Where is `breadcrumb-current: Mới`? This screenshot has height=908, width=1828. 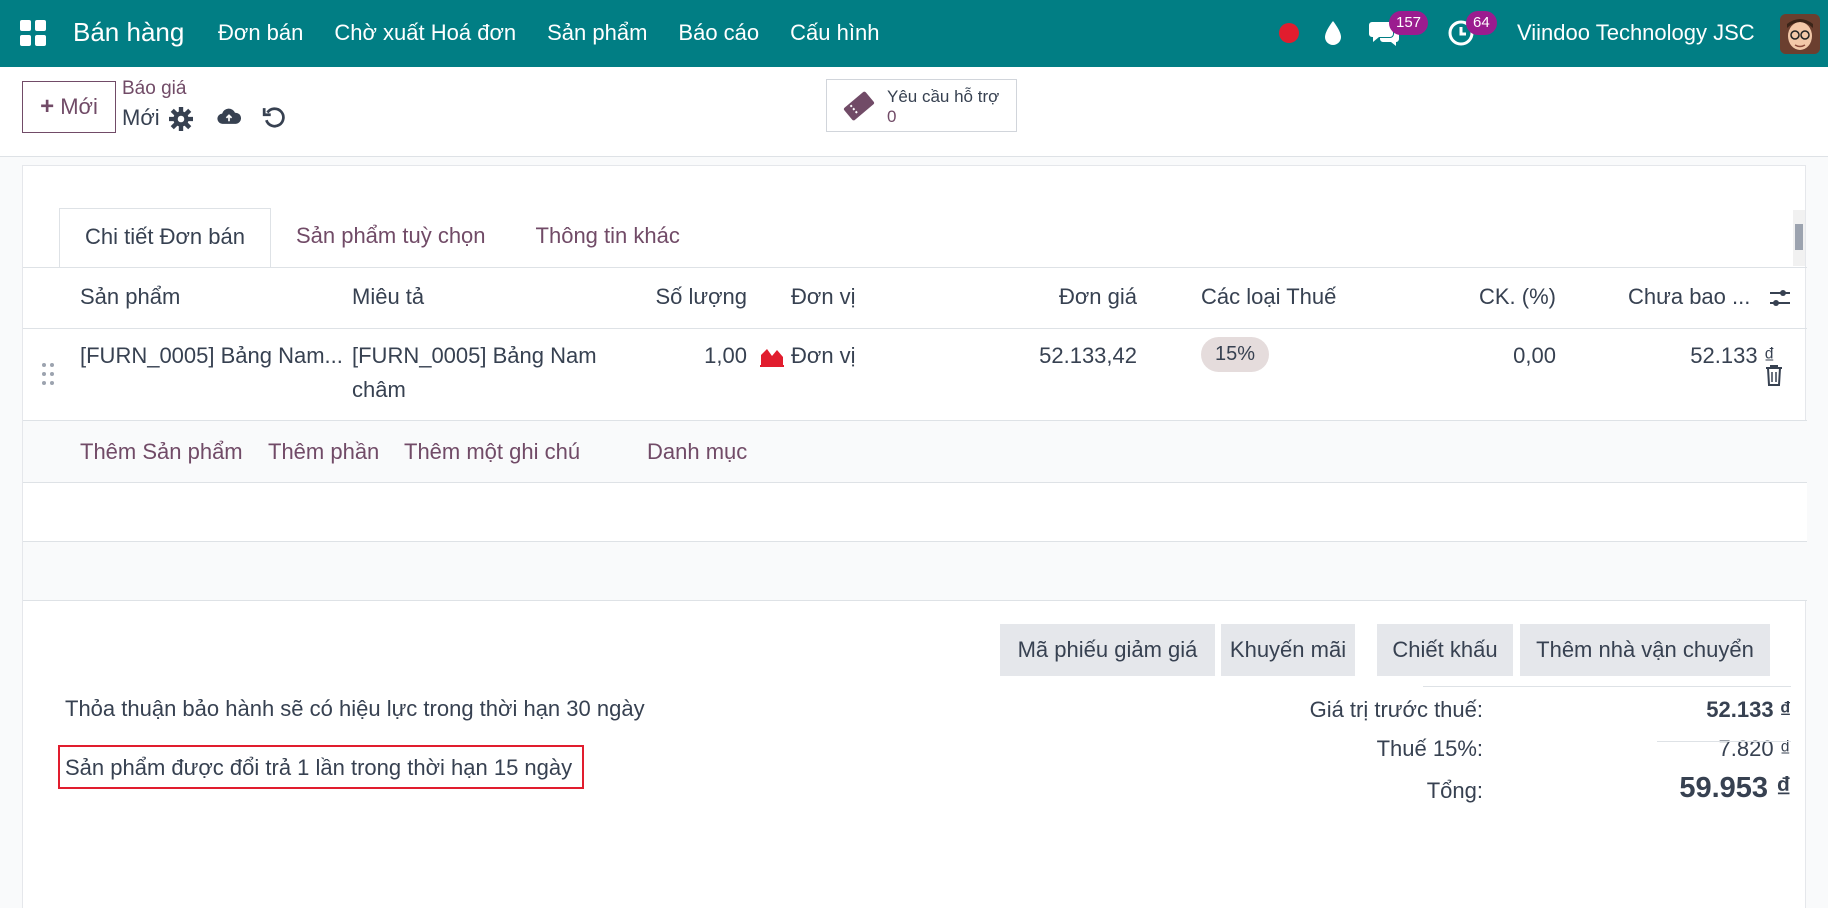 breadcrumb-current: Mới is located at coordinates (141, 117).